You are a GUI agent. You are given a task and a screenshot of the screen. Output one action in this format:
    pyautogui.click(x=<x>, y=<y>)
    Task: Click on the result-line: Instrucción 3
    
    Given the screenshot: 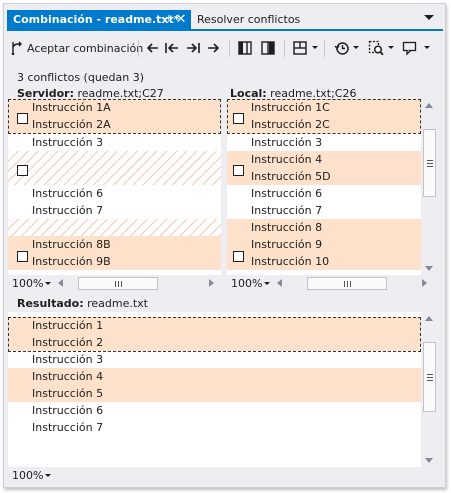 What is the action you would take?
    pyautogui.click(x=68, y=359)
    